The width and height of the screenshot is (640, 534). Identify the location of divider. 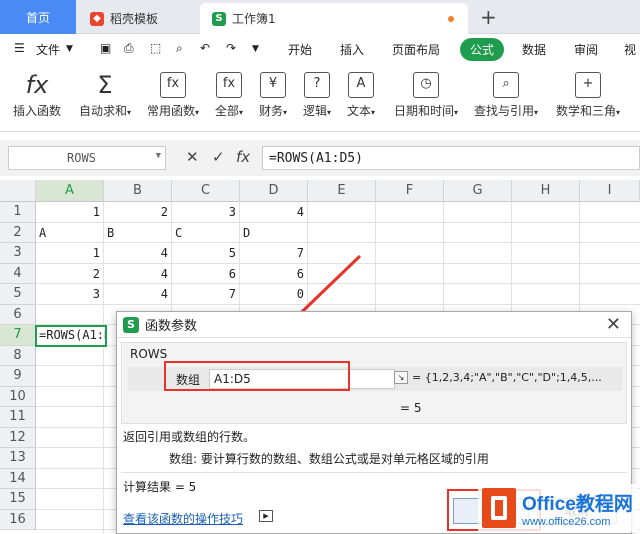
(374, 472).